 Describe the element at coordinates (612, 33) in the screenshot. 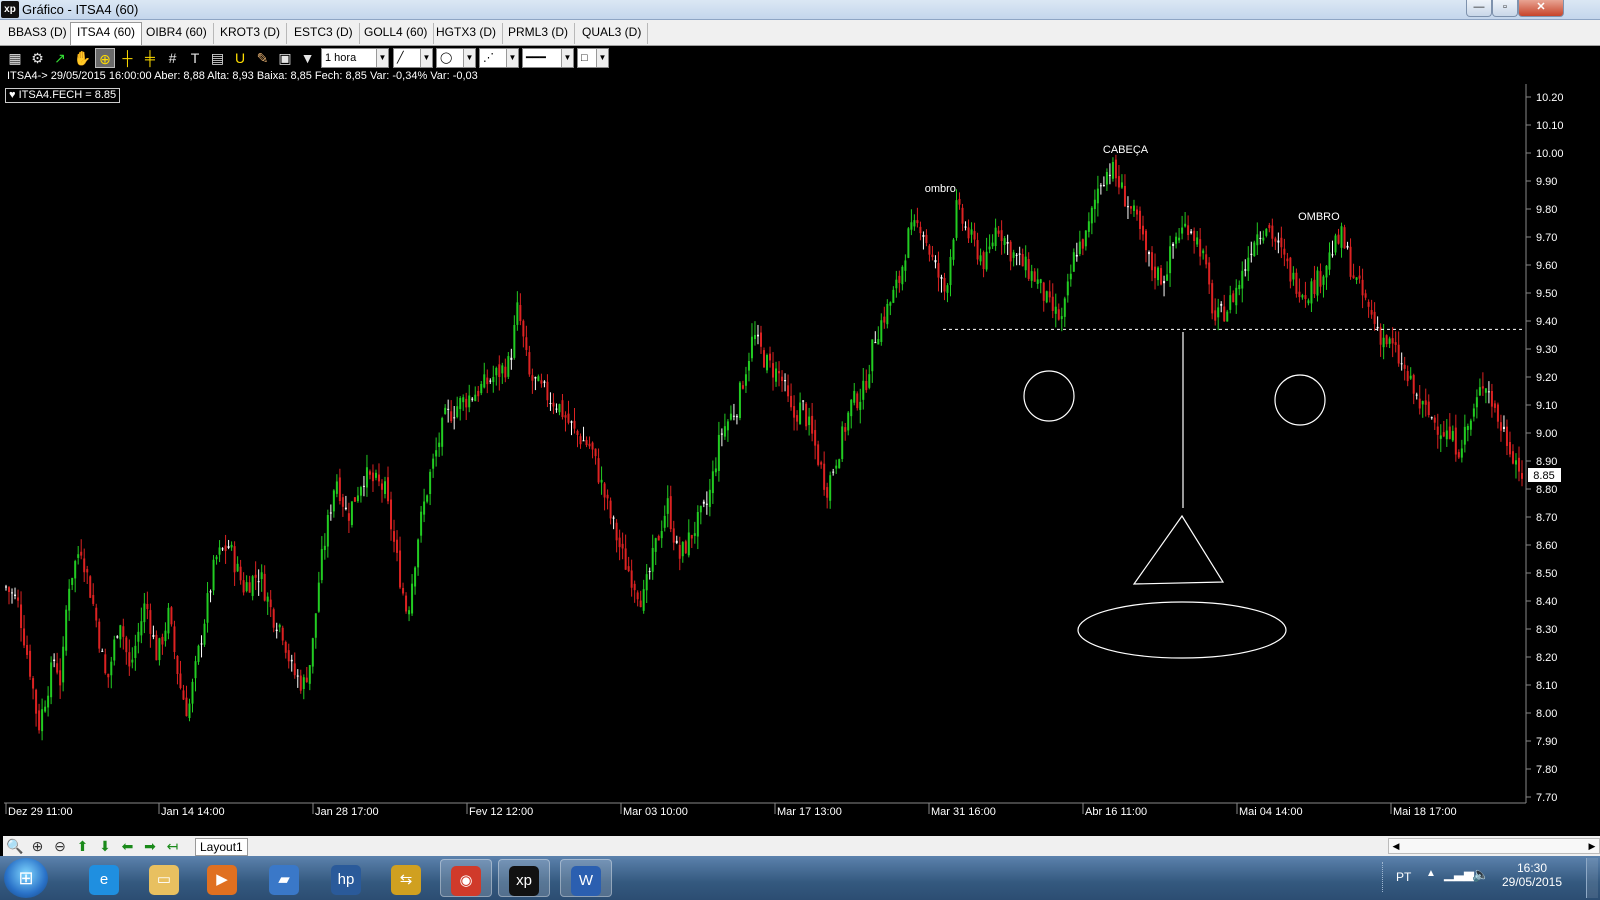

I see `tab-qual3: QUAL3 (D)` at that location.